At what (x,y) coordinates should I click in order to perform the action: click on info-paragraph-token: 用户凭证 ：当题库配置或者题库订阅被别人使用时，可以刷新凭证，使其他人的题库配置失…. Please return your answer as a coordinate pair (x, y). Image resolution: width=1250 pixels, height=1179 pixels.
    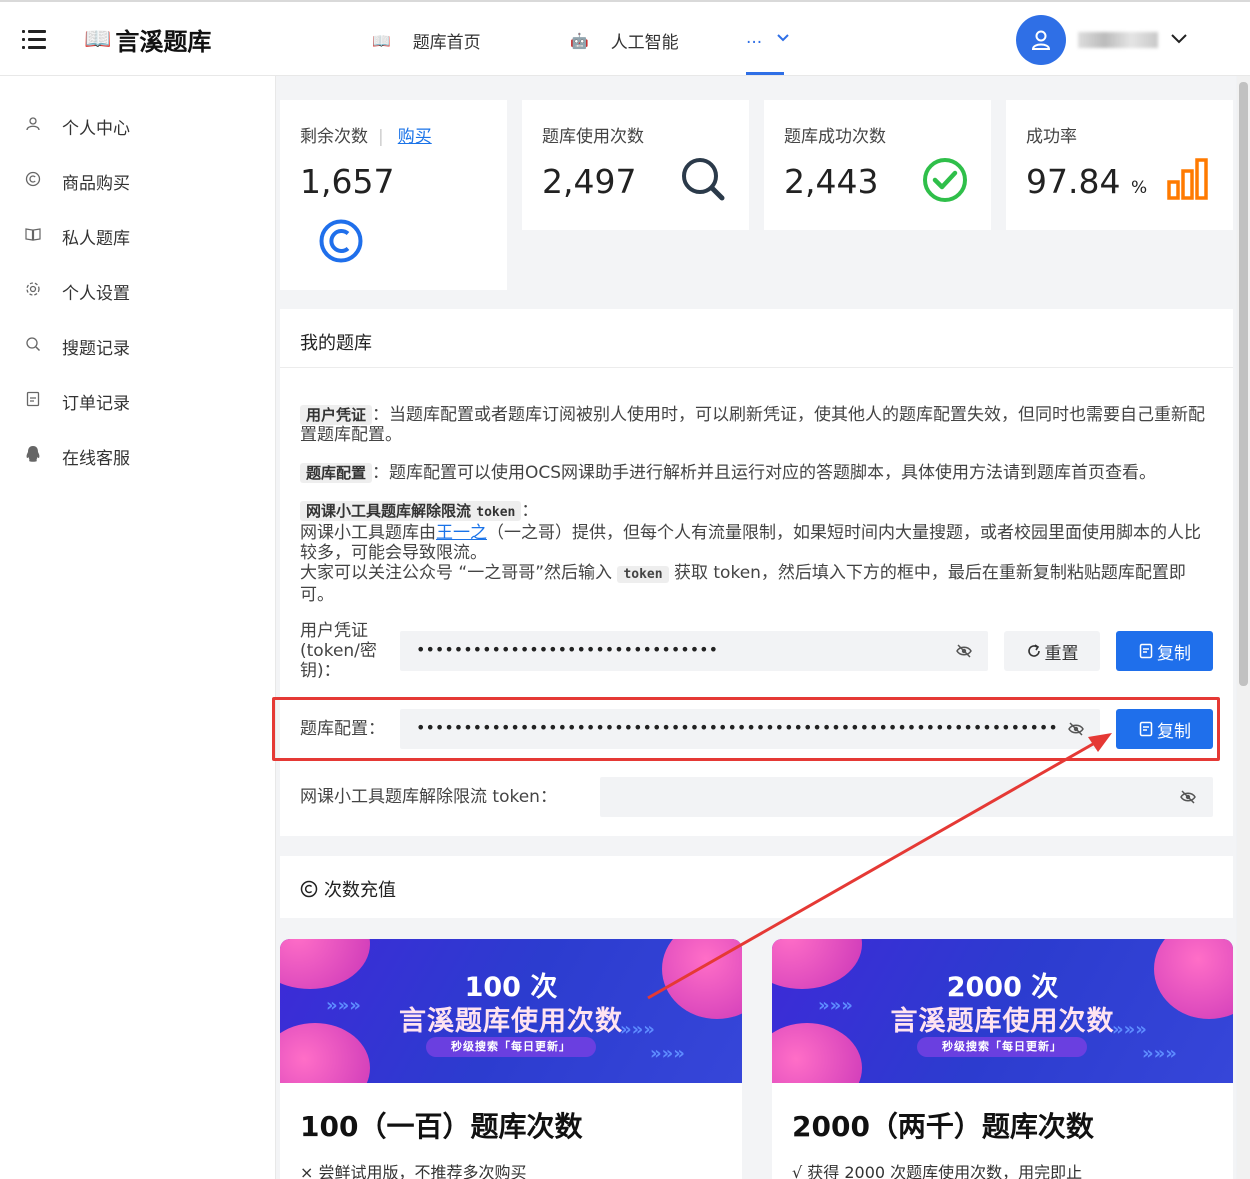
    Looking at the image, I should click on (756, 425).